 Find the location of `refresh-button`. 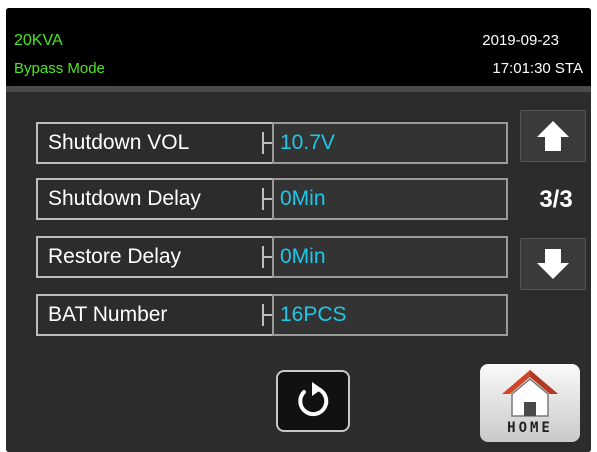

refresh-button is located at coordinates (313, 401).